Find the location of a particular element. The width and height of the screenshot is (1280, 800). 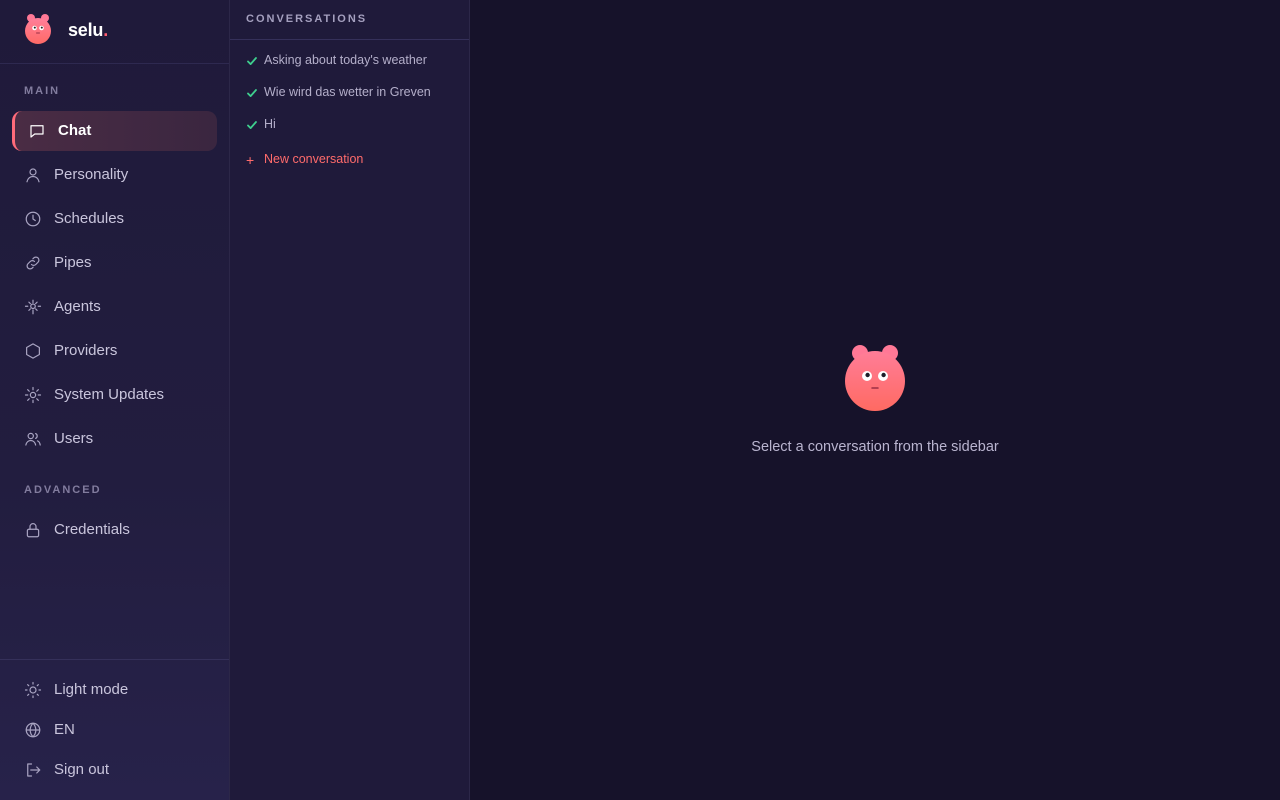

chat-icon is located at coordinates (37, 131).